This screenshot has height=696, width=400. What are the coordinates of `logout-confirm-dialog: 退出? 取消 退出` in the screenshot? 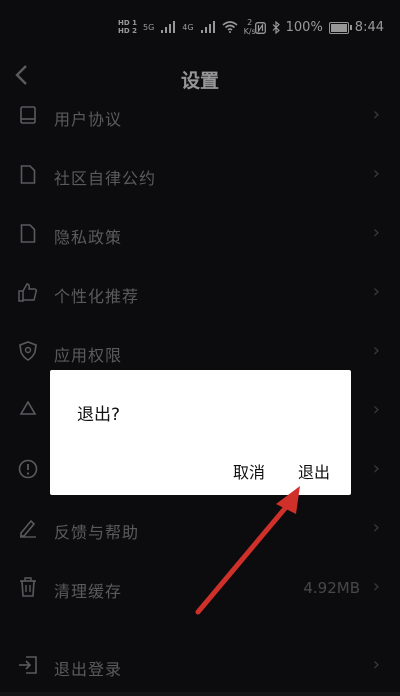 It's located at (200, 432).